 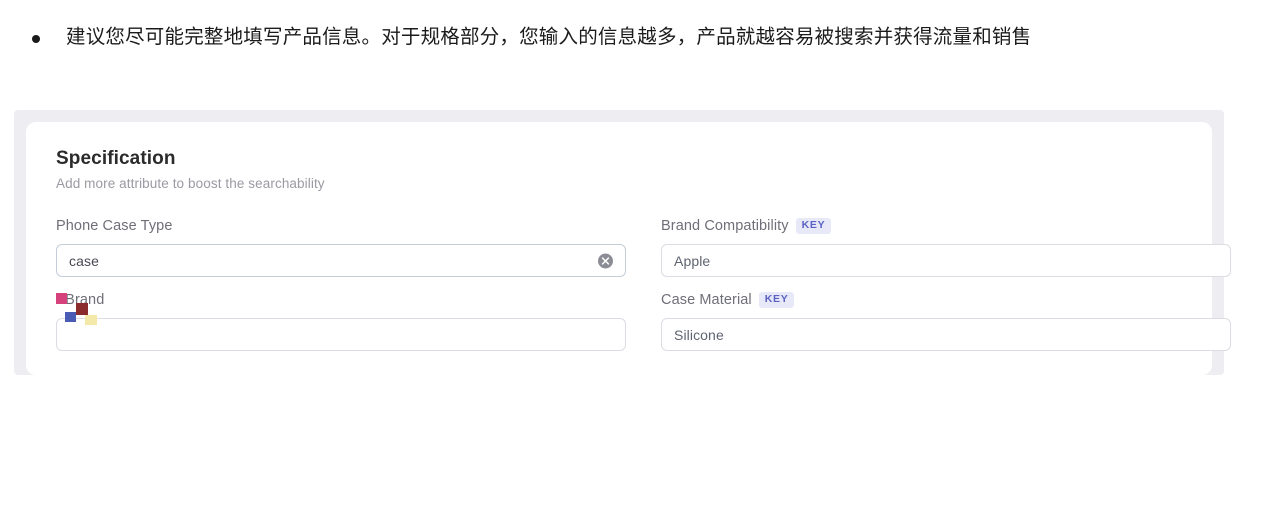 What do you see at coordinates (116, 158) in the screenshot?
I see `specification-title: Specification` at bounding box center [116, 158].